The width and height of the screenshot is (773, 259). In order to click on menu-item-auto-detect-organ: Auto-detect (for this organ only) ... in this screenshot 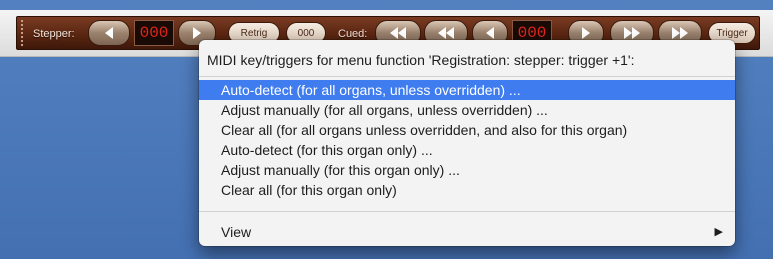, I will do `click(467, 150)`.